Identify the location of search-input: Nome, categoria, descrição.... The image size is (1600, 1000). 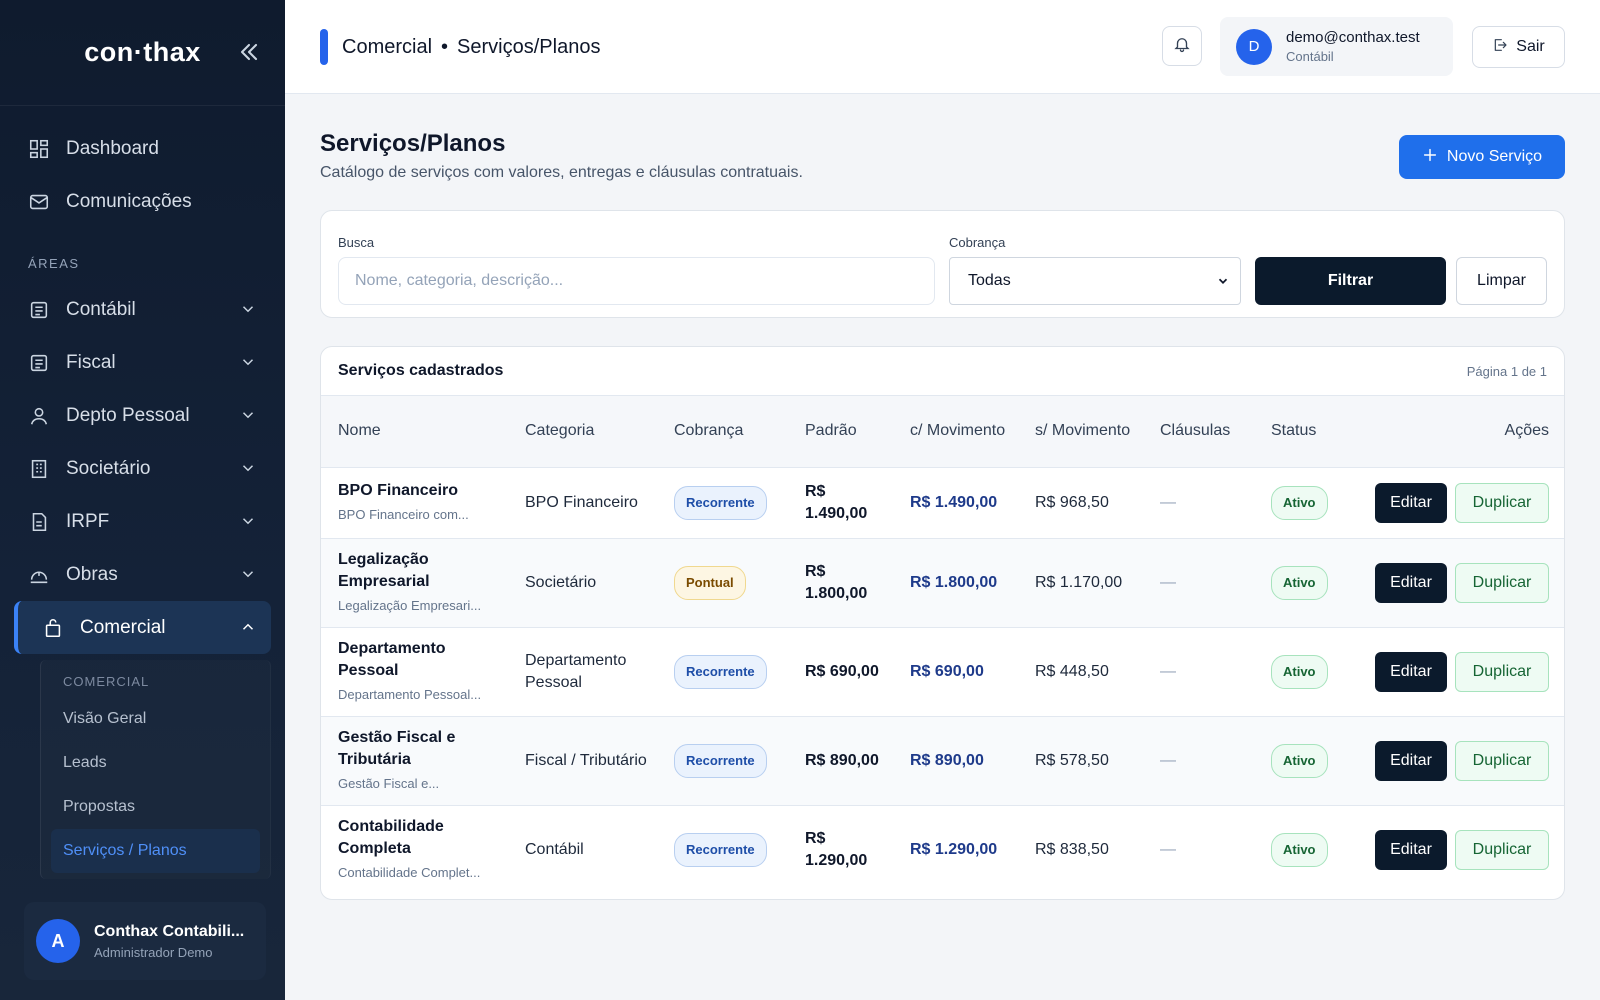
(636, 281).